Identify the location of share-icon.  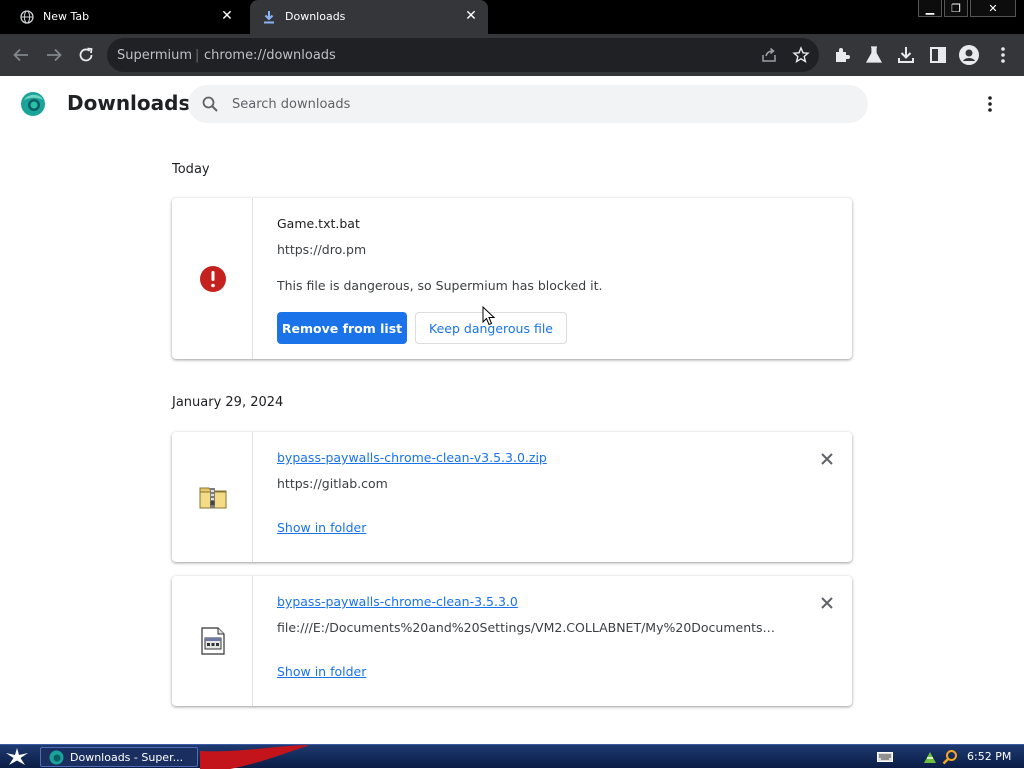
(769, 55).